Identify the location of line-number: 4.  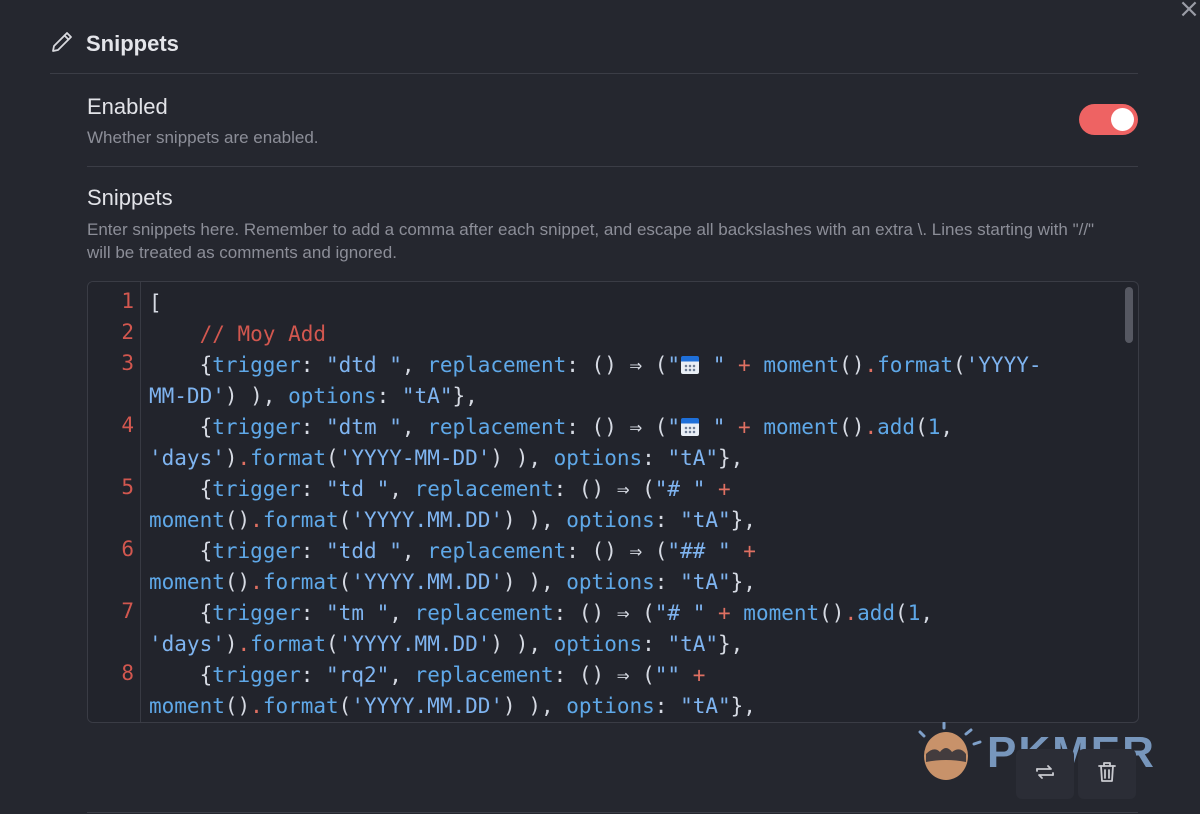
(127, 425).